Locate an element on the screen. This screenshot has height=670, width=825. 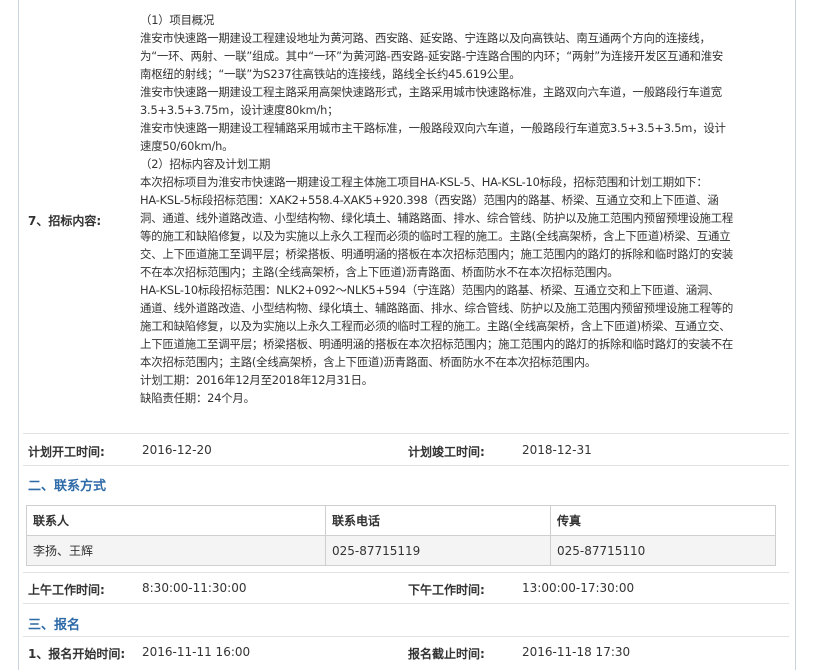
contact-section-title: 二、联系方式 is located at coordinates (67, 486).